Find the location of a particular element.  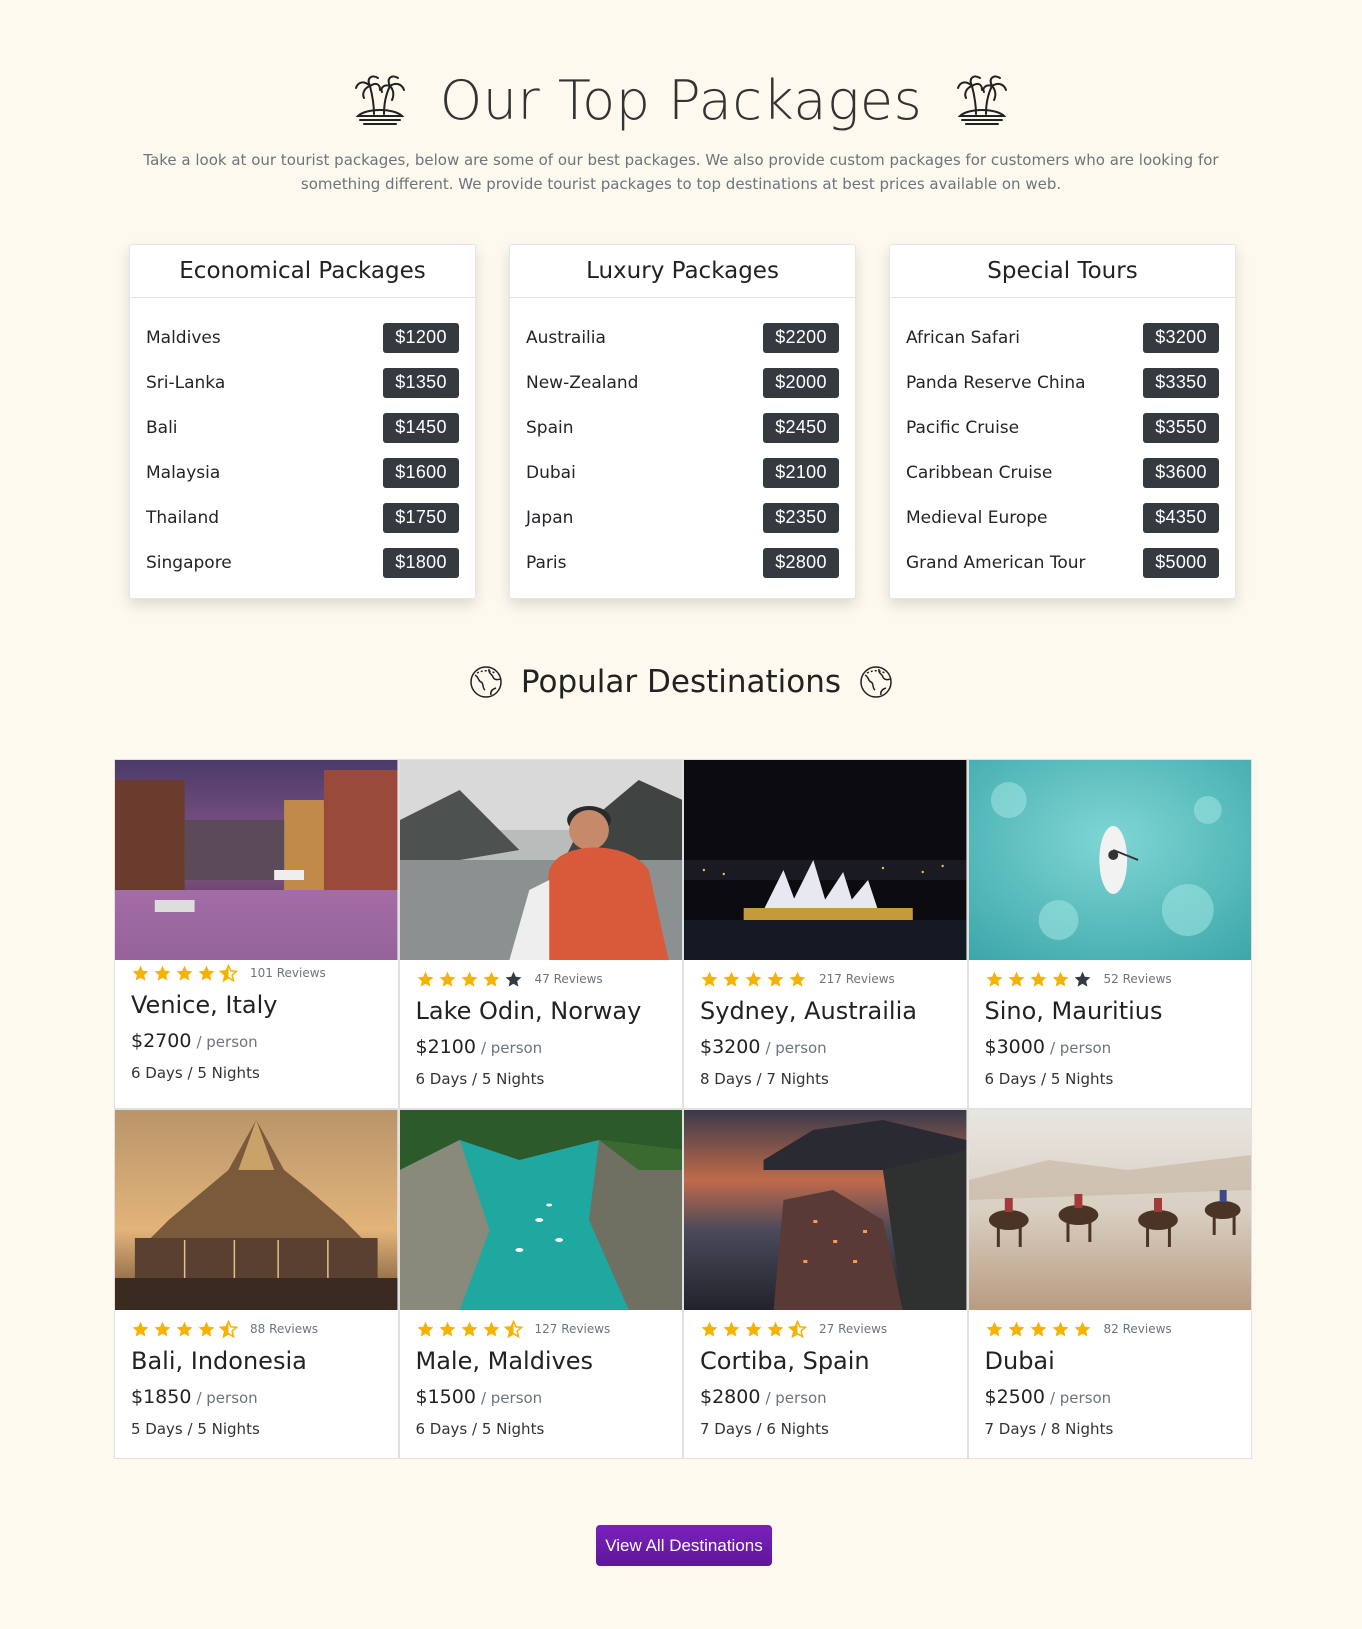

package-item: Austrailia $2200 is located at coordinates (682, 337).